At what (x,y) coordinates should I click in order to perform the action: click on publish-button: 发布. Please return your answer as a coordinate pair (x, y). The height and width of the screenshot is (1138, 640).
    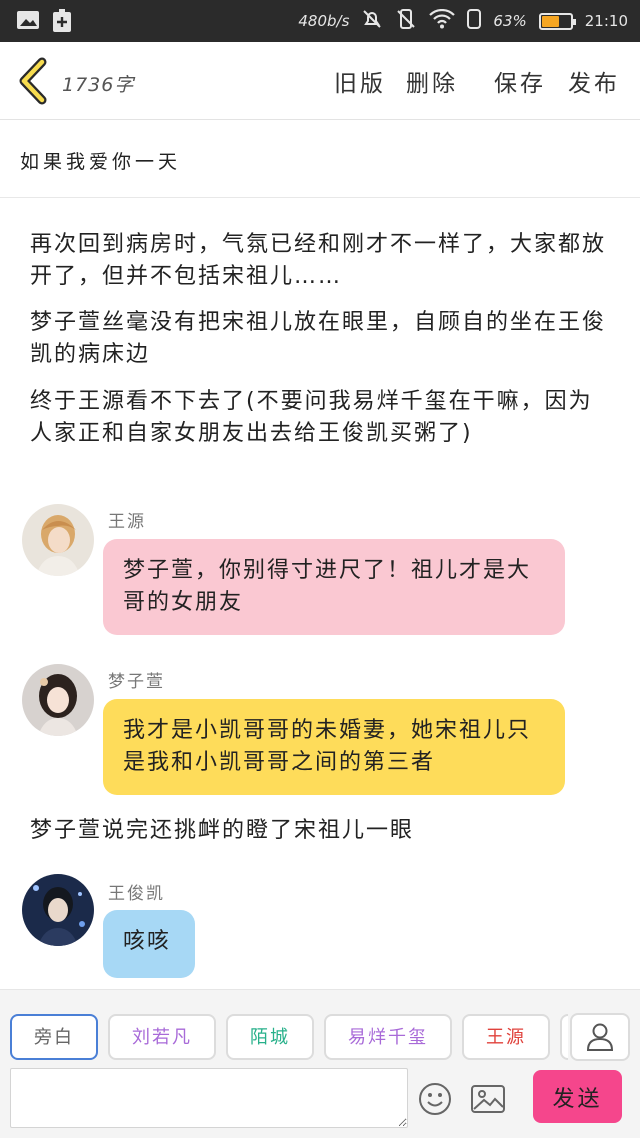
    Looking at the image, I should click on (594, 81).